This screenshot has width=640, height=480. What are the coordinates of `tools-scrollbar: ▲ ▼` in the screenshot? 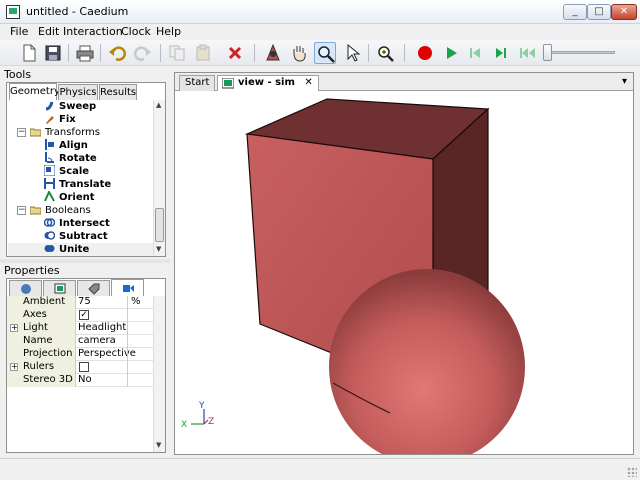 It's located at (159, 178).